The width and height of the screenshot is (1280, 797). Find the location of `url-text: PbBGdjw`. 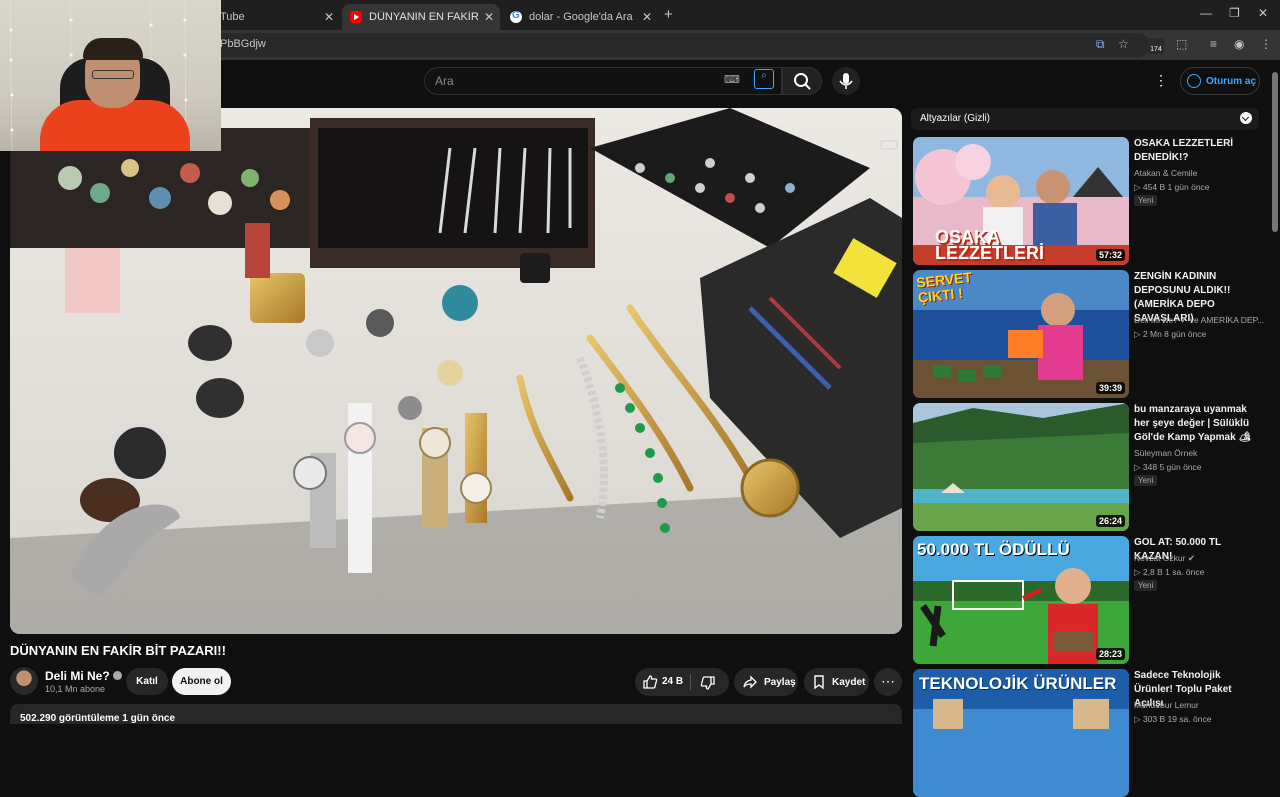

url-text: PbBGdjw is located at coordinates (243, 44).